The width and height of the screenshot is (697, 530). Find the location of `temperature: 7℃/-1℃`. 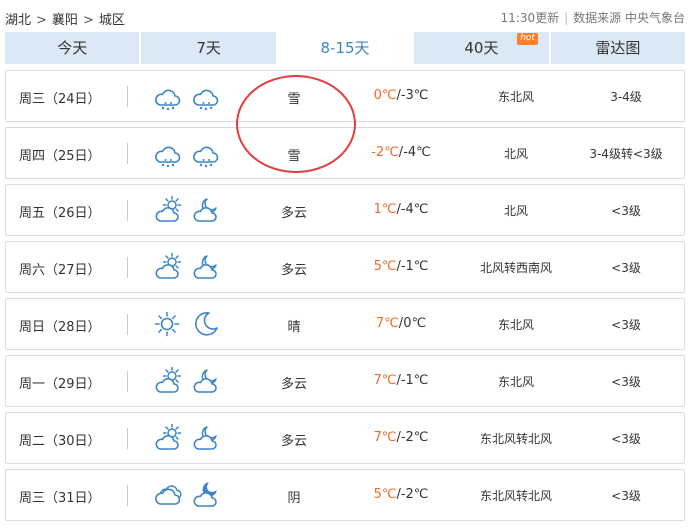

temperature: 7℃/-1℃ is located at coordinates (401, 380).